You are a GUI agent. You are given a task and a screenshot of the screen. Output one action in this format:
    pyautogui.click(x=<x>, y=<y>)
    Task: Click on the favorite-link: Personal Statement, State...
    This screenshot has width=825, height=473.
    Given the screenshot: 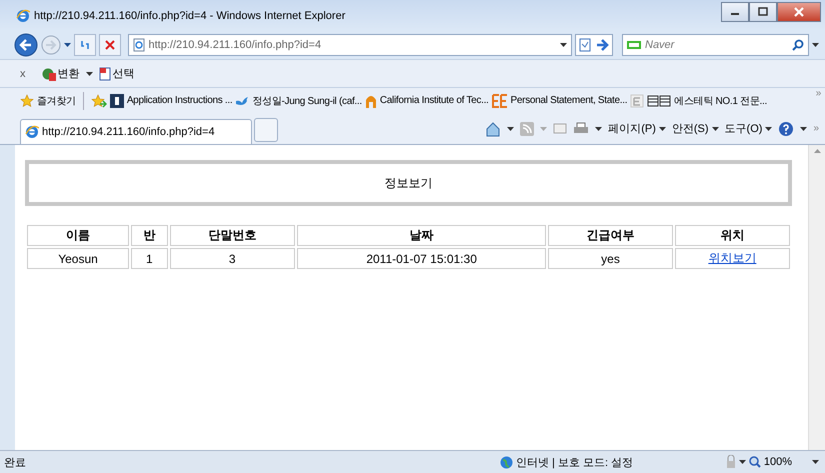 What is the action you would take?
    pyautogui.click(x=569, y=100)
    